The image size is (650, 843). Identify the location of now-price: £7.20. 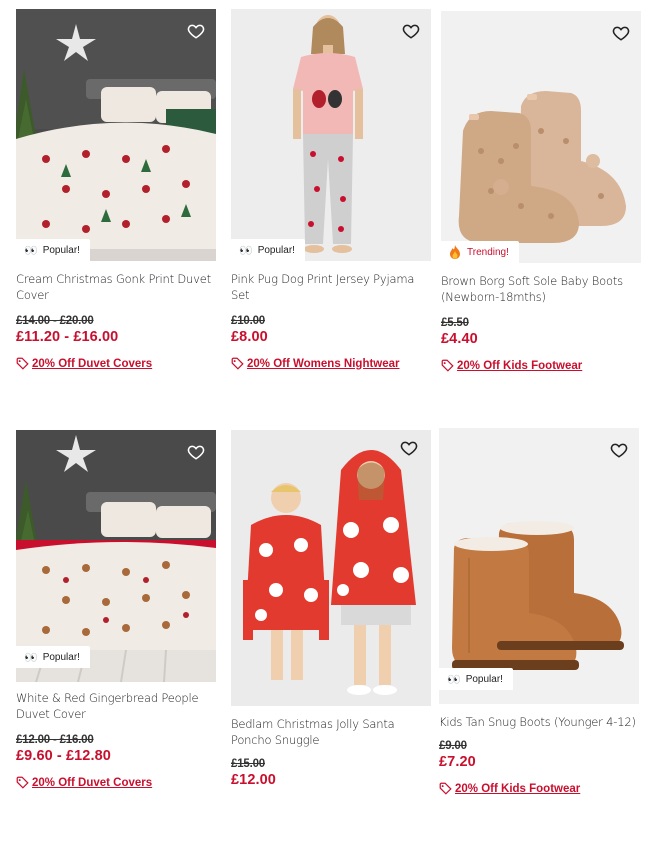
(457, 762).